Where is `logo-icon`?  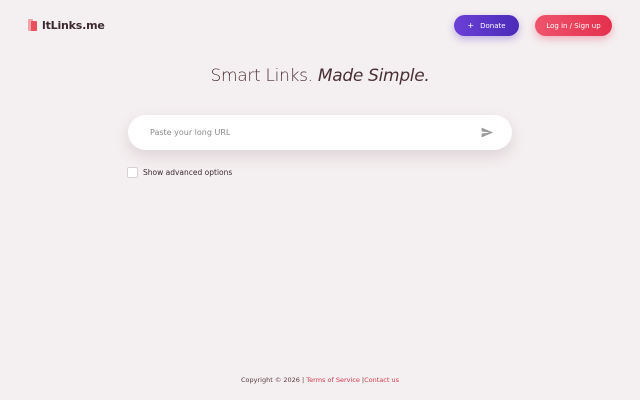
logo-icon is located at coordinates (33, 25).